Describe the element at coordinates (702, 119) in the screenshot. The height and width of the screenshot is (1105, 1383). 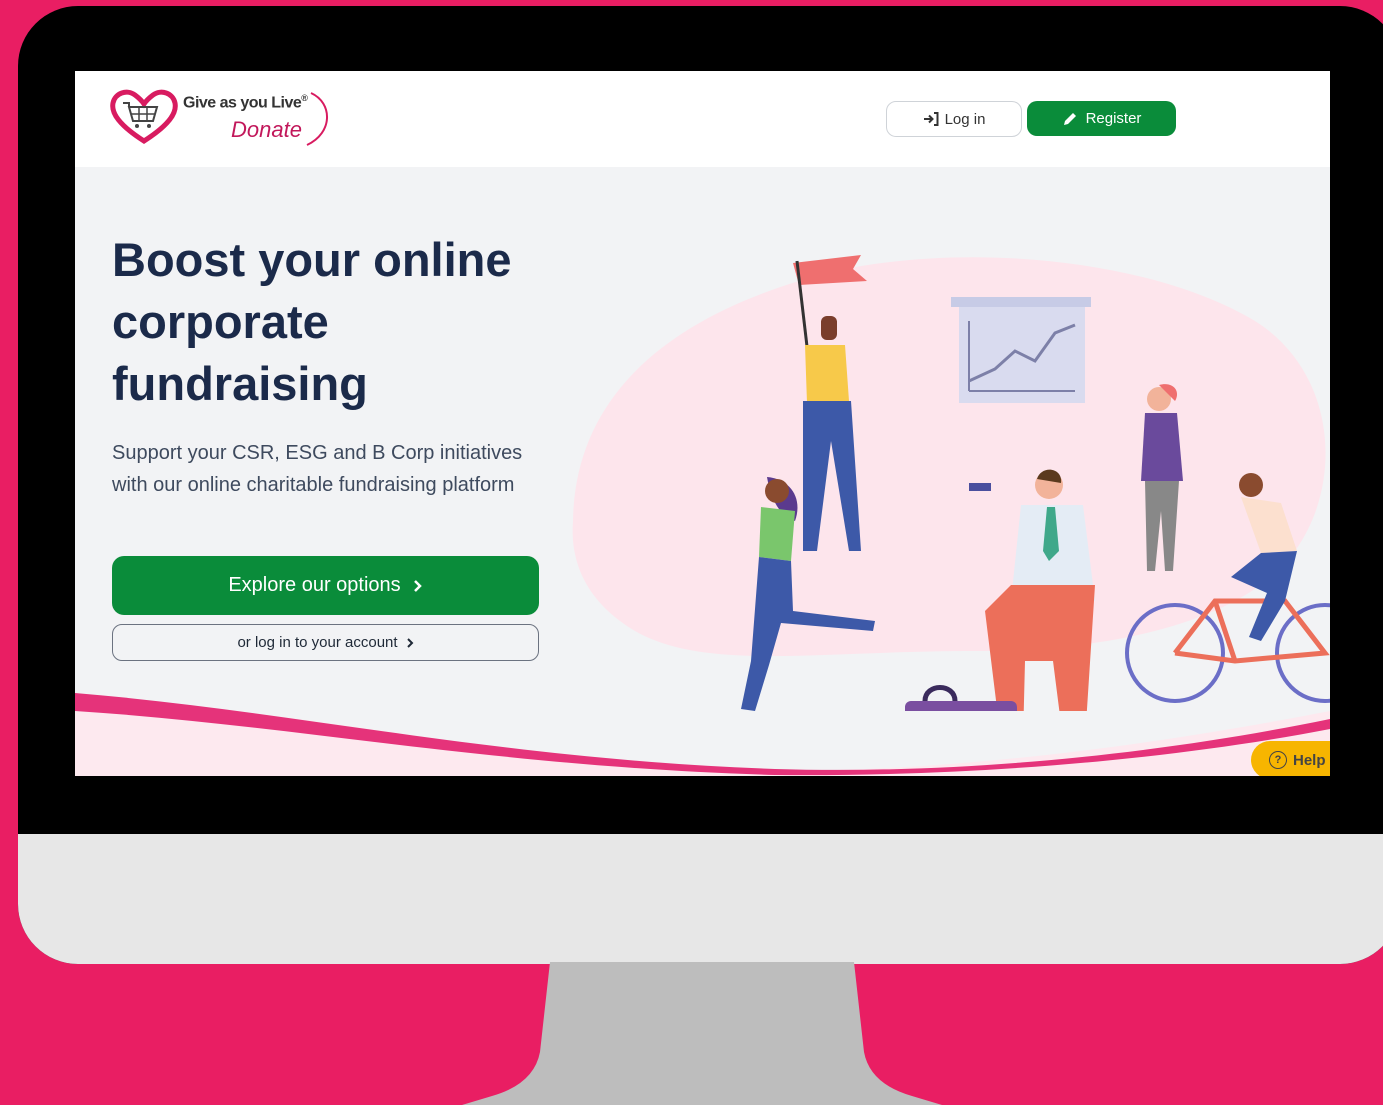
I see `top-navigation-bar: Give as you Live® Donate Log in Register` at that location.